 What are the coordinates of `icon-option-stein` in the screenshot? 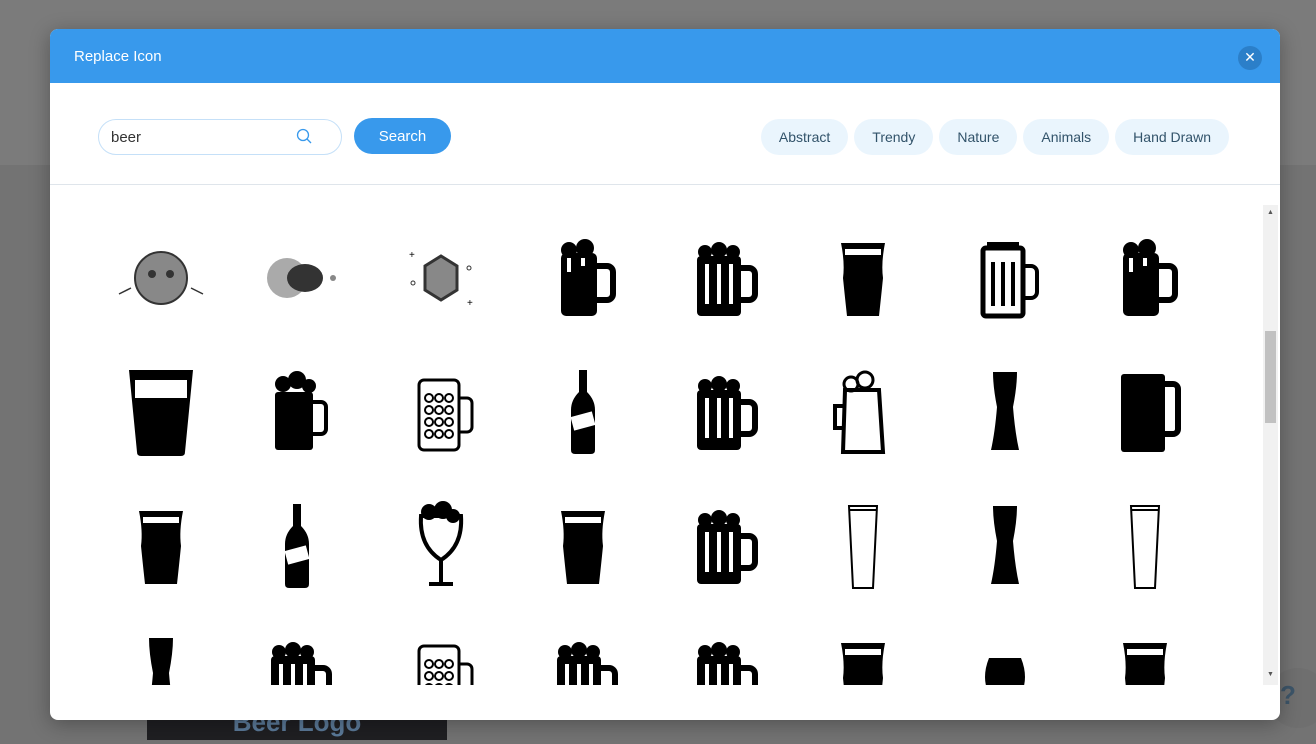 It's located at (1005, 278).